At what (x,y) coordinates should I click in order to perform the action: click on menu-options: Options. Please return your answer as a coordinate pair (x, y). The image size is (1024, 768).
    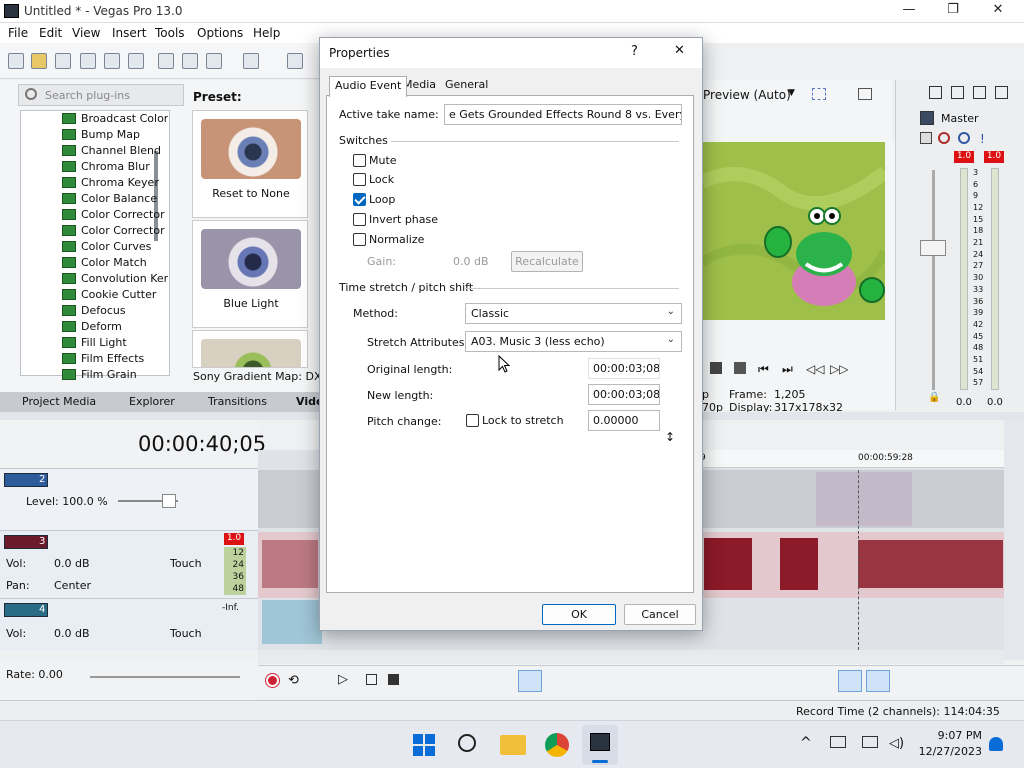
    Looking at the image, I should click on (220, 33).